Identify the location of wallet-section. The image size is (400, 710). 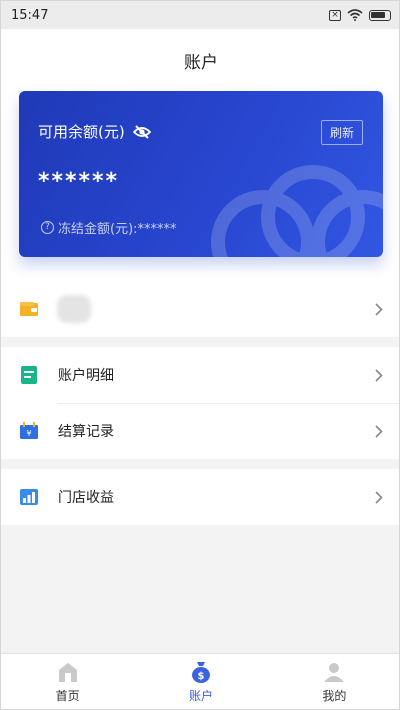
(200, 309).